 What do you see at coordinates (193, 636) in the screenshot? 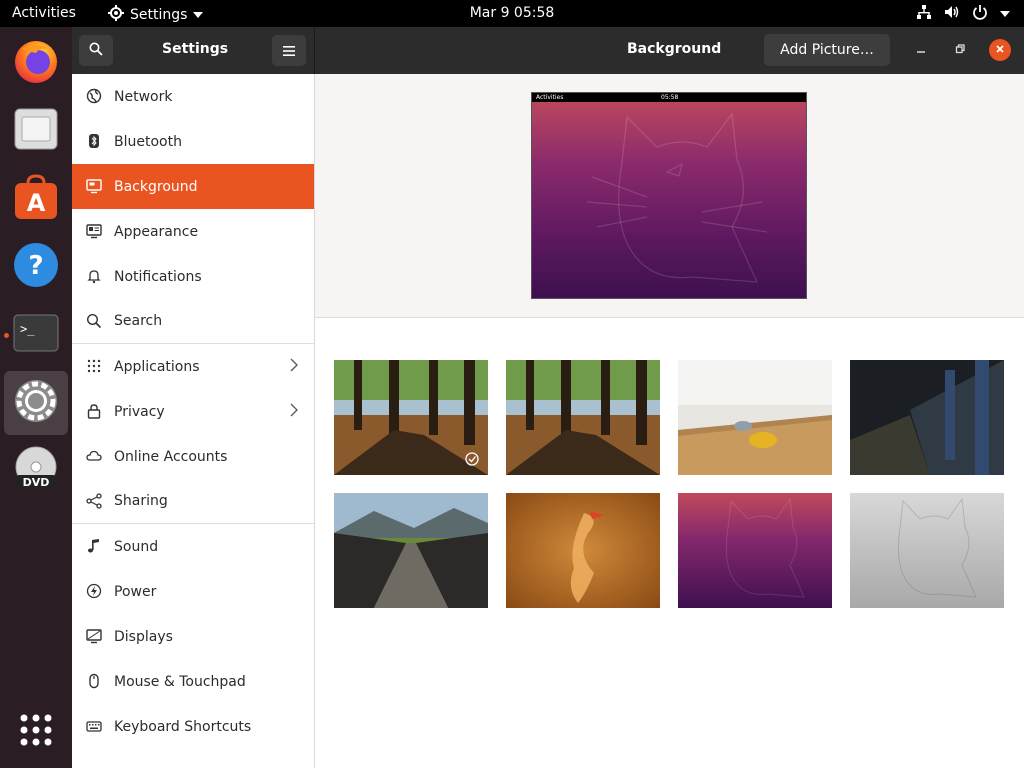
I see `sidebar-item-displays: Displays` at bounding box center [193, 636].